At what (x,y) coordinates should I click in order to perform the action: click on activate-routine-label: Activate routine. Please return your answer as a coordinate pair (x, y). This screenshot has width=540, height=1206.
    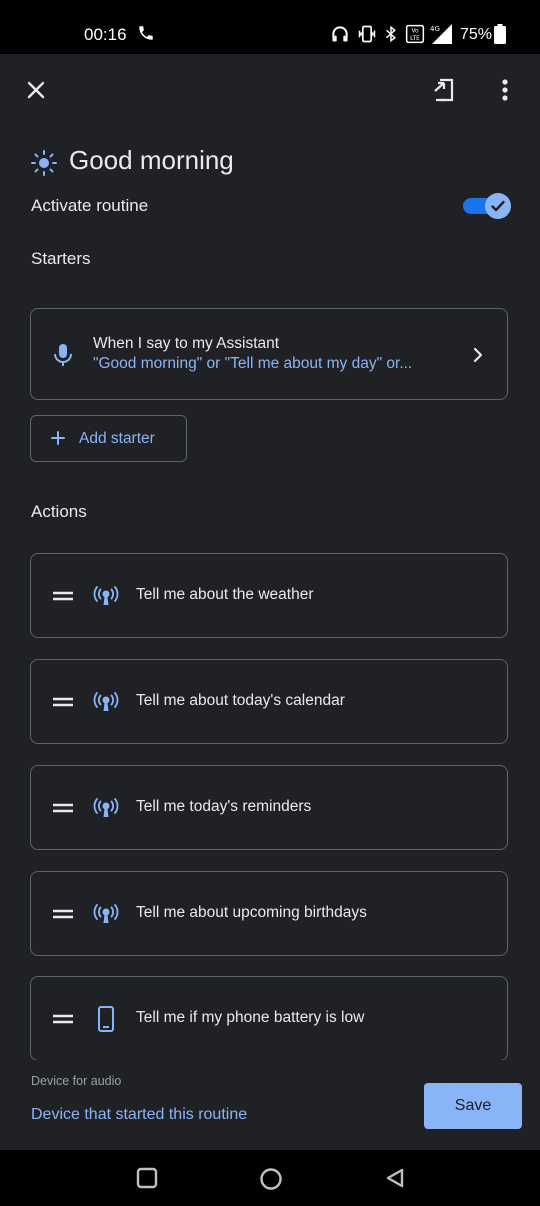
    Looking at the image, I should click on (90, 205).